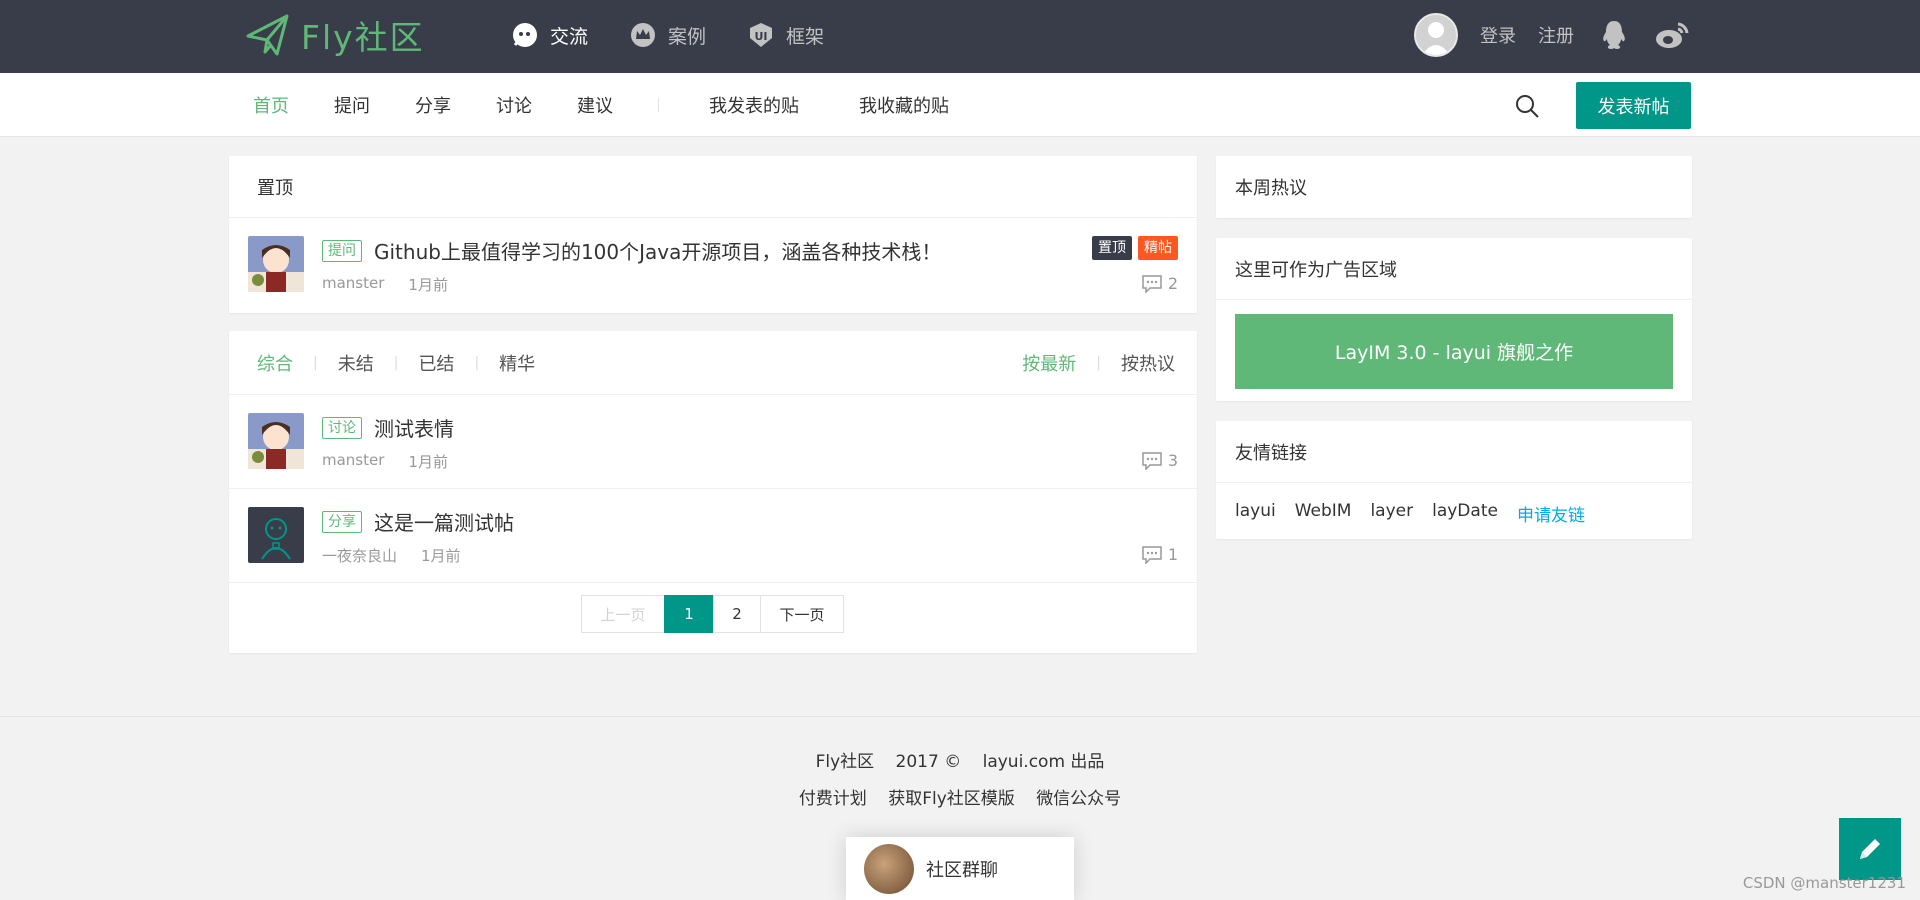  I want to click on reply-count: 1, so click(1172, 554).